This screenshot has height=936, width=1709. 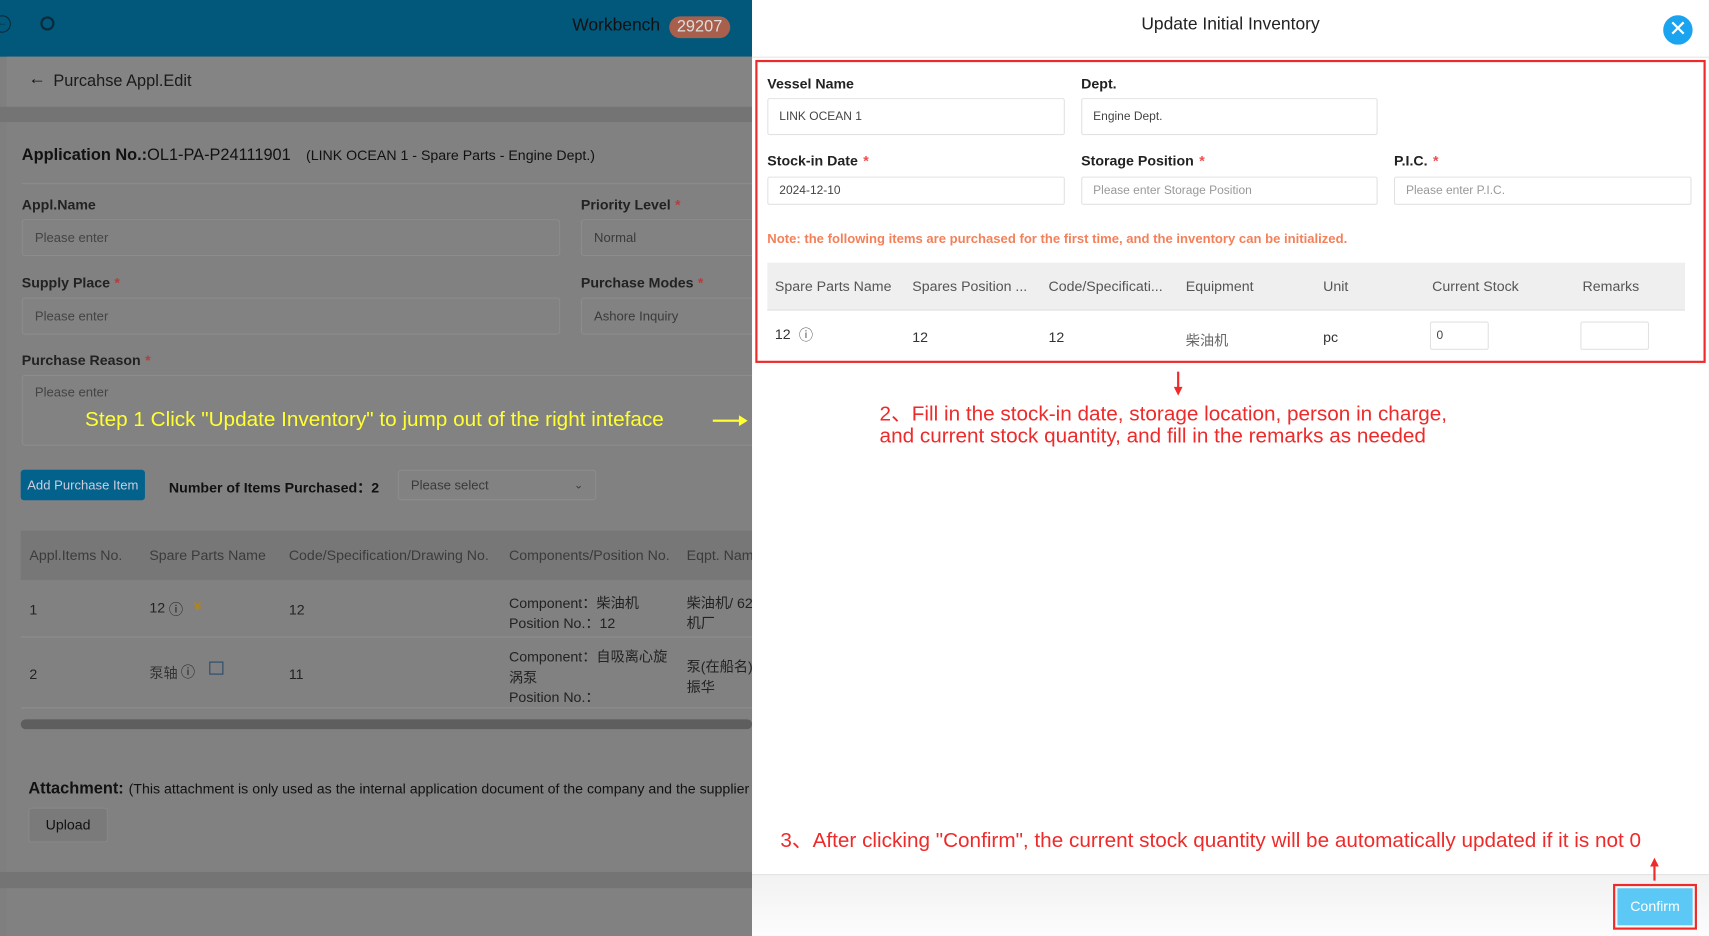 What do you see at coordinates (375, 487) in the screenshot?
I see `items-count: 2` at bounding box center [375, 487].